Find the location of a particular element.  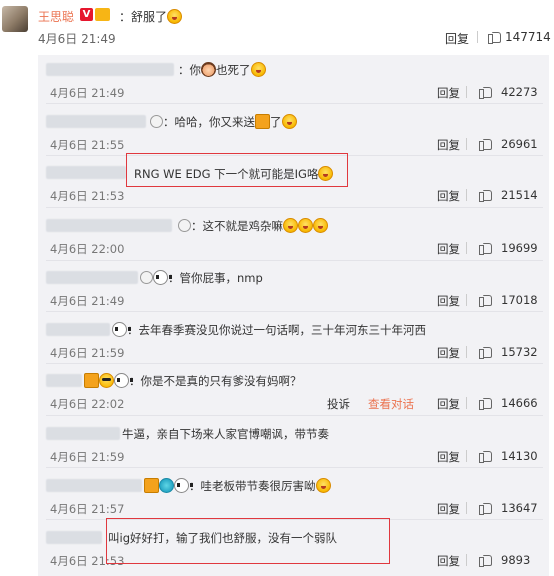

like-count: 14130 is located at coordinates (519, 456).